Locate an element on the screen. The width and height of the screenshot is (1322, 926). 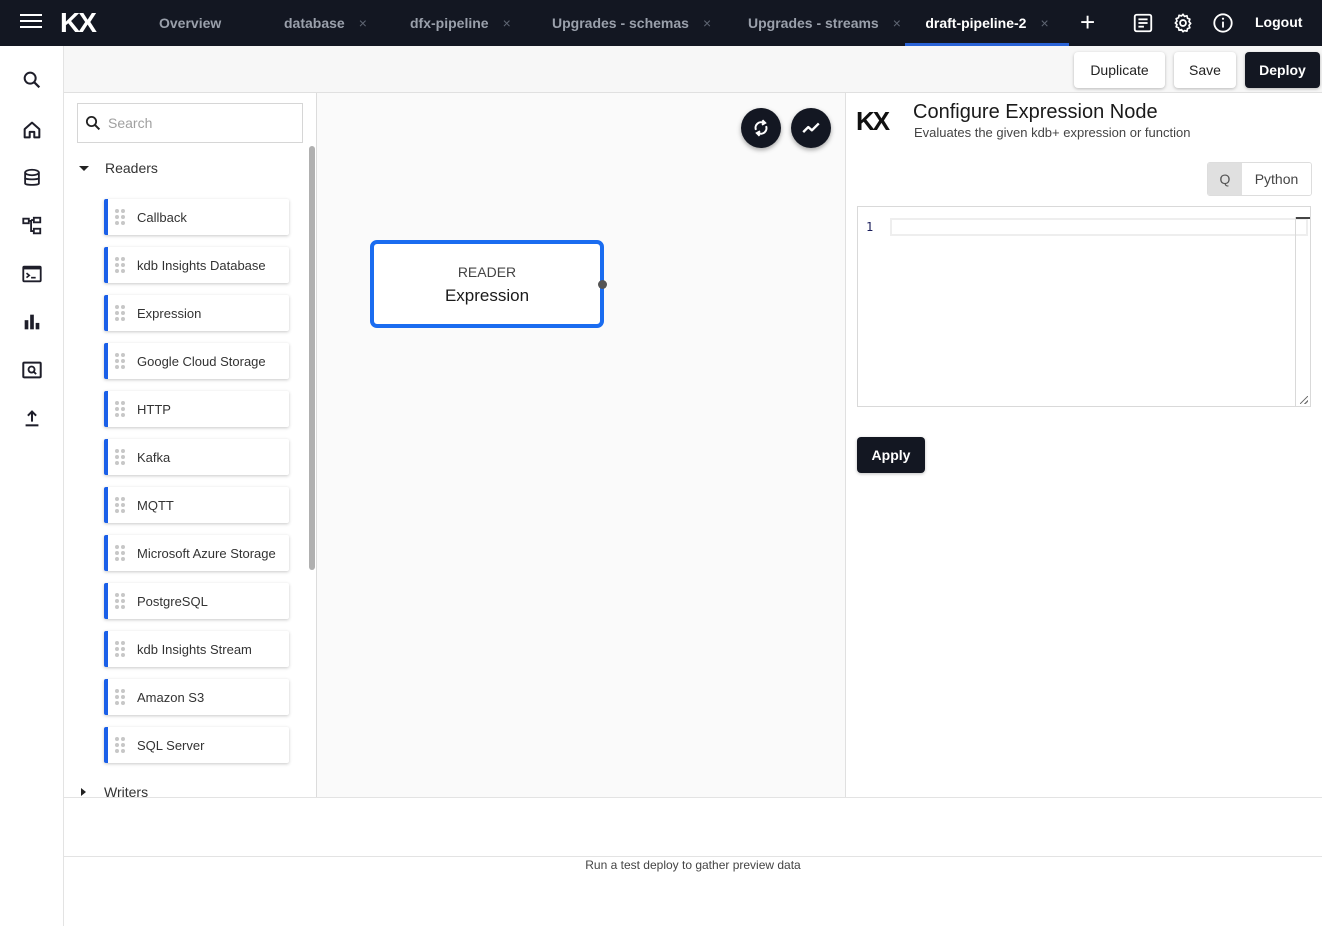
palette-node-item: Expression is located at coordinates (196, 313).